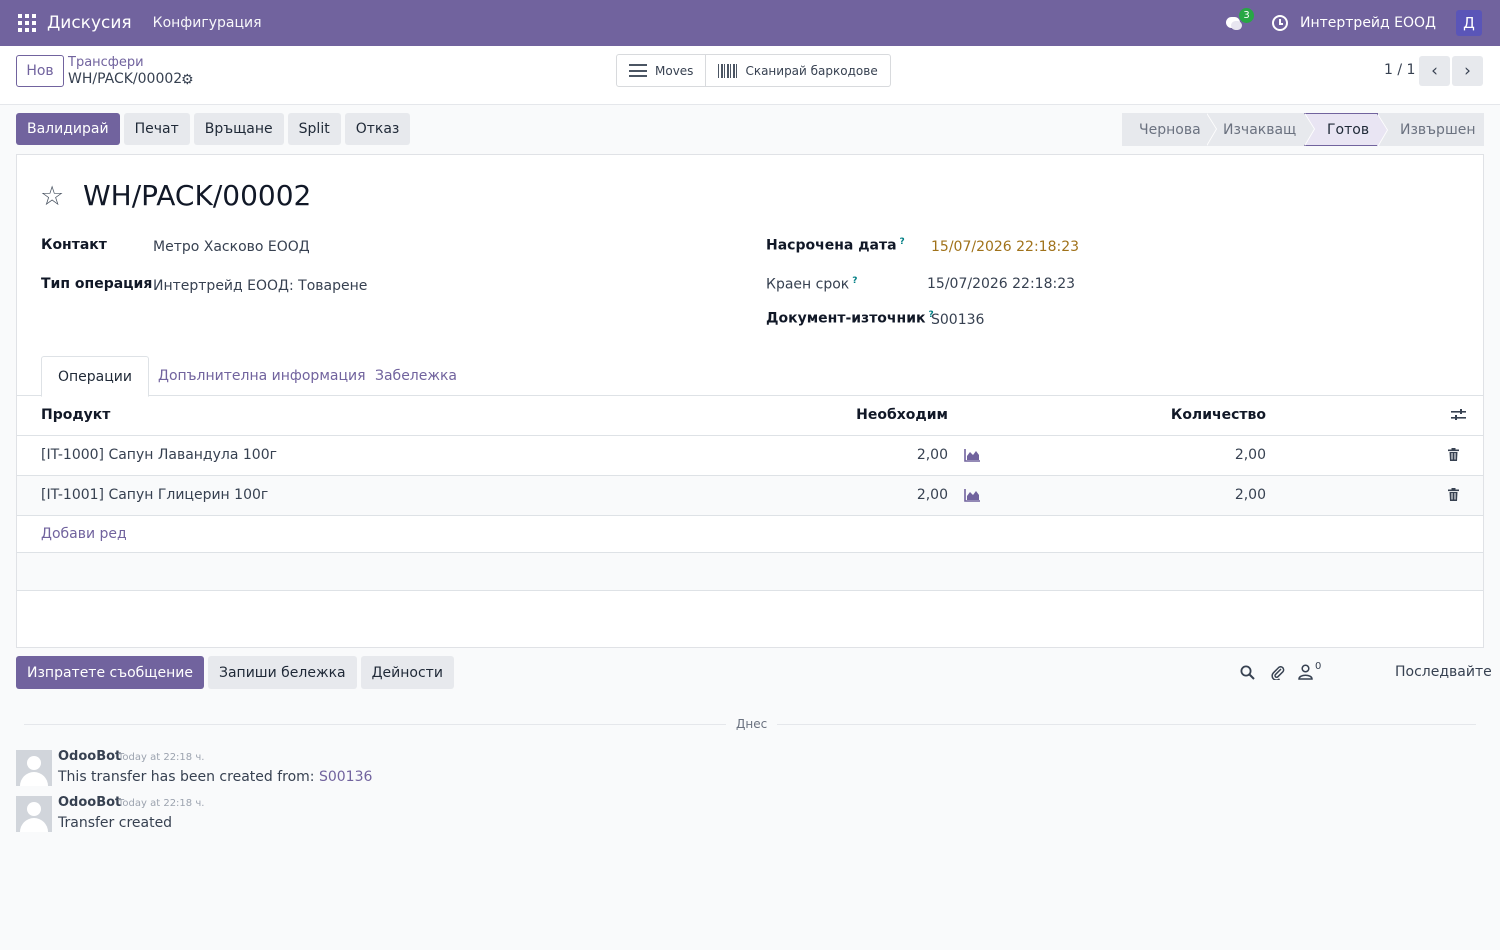 The image size is (1500, 950). I want to click on scheduled-date-label: Насрочена дата?, so click(835, 245).